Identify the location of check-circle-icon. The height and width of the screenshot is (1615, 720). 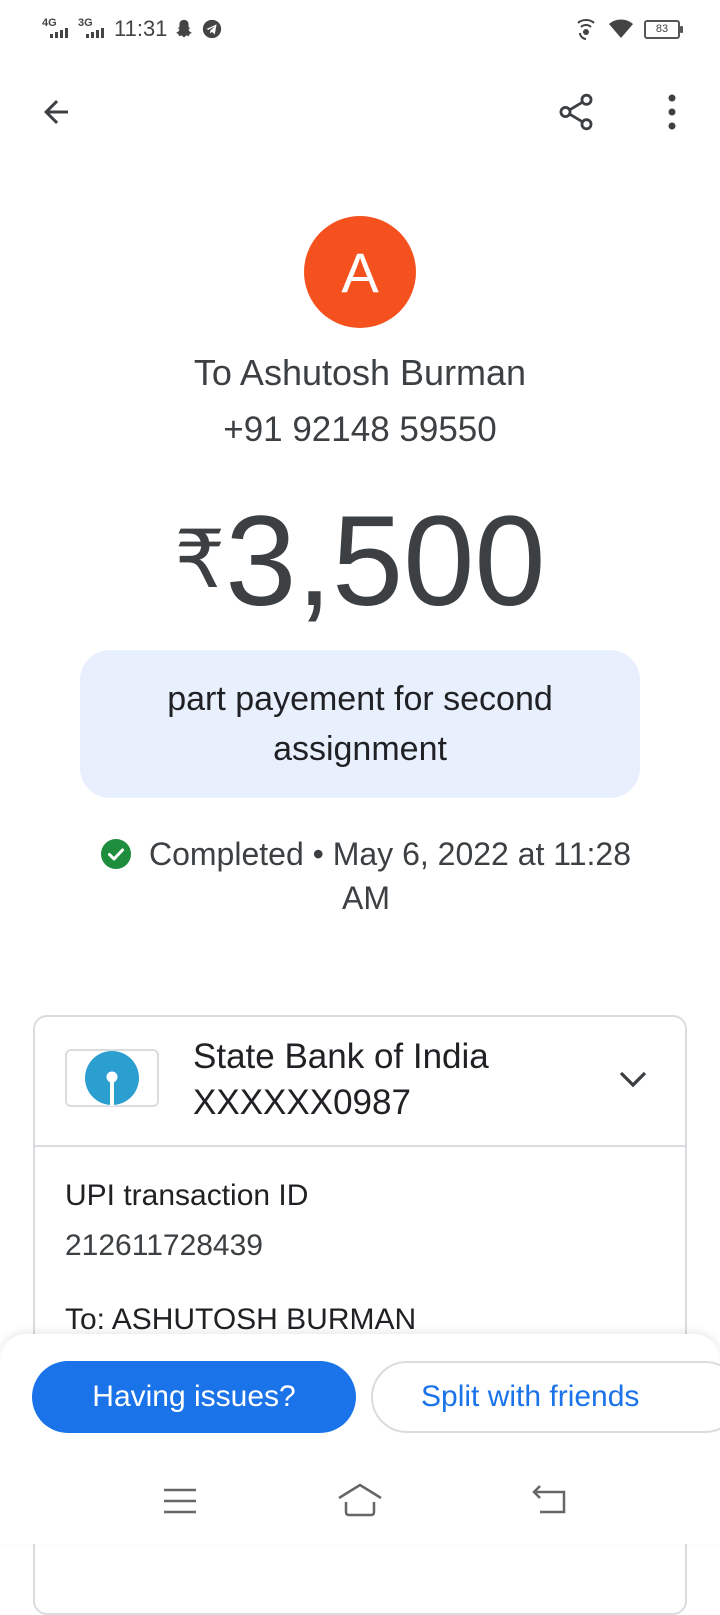
(115, 854).